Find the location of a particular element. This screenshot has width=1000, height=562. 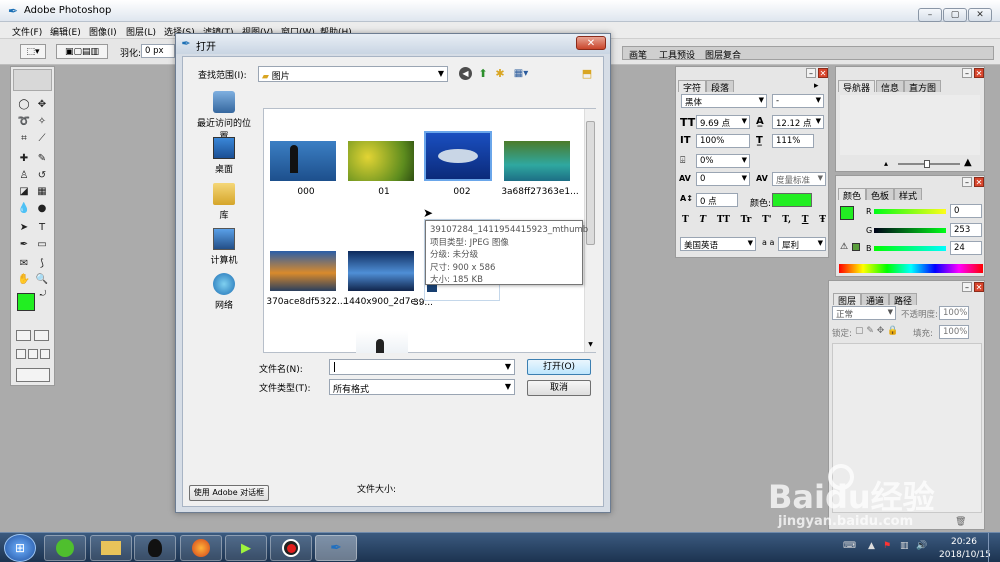

zoom-in-icon: ▲ is located at coordinates (968, 162).